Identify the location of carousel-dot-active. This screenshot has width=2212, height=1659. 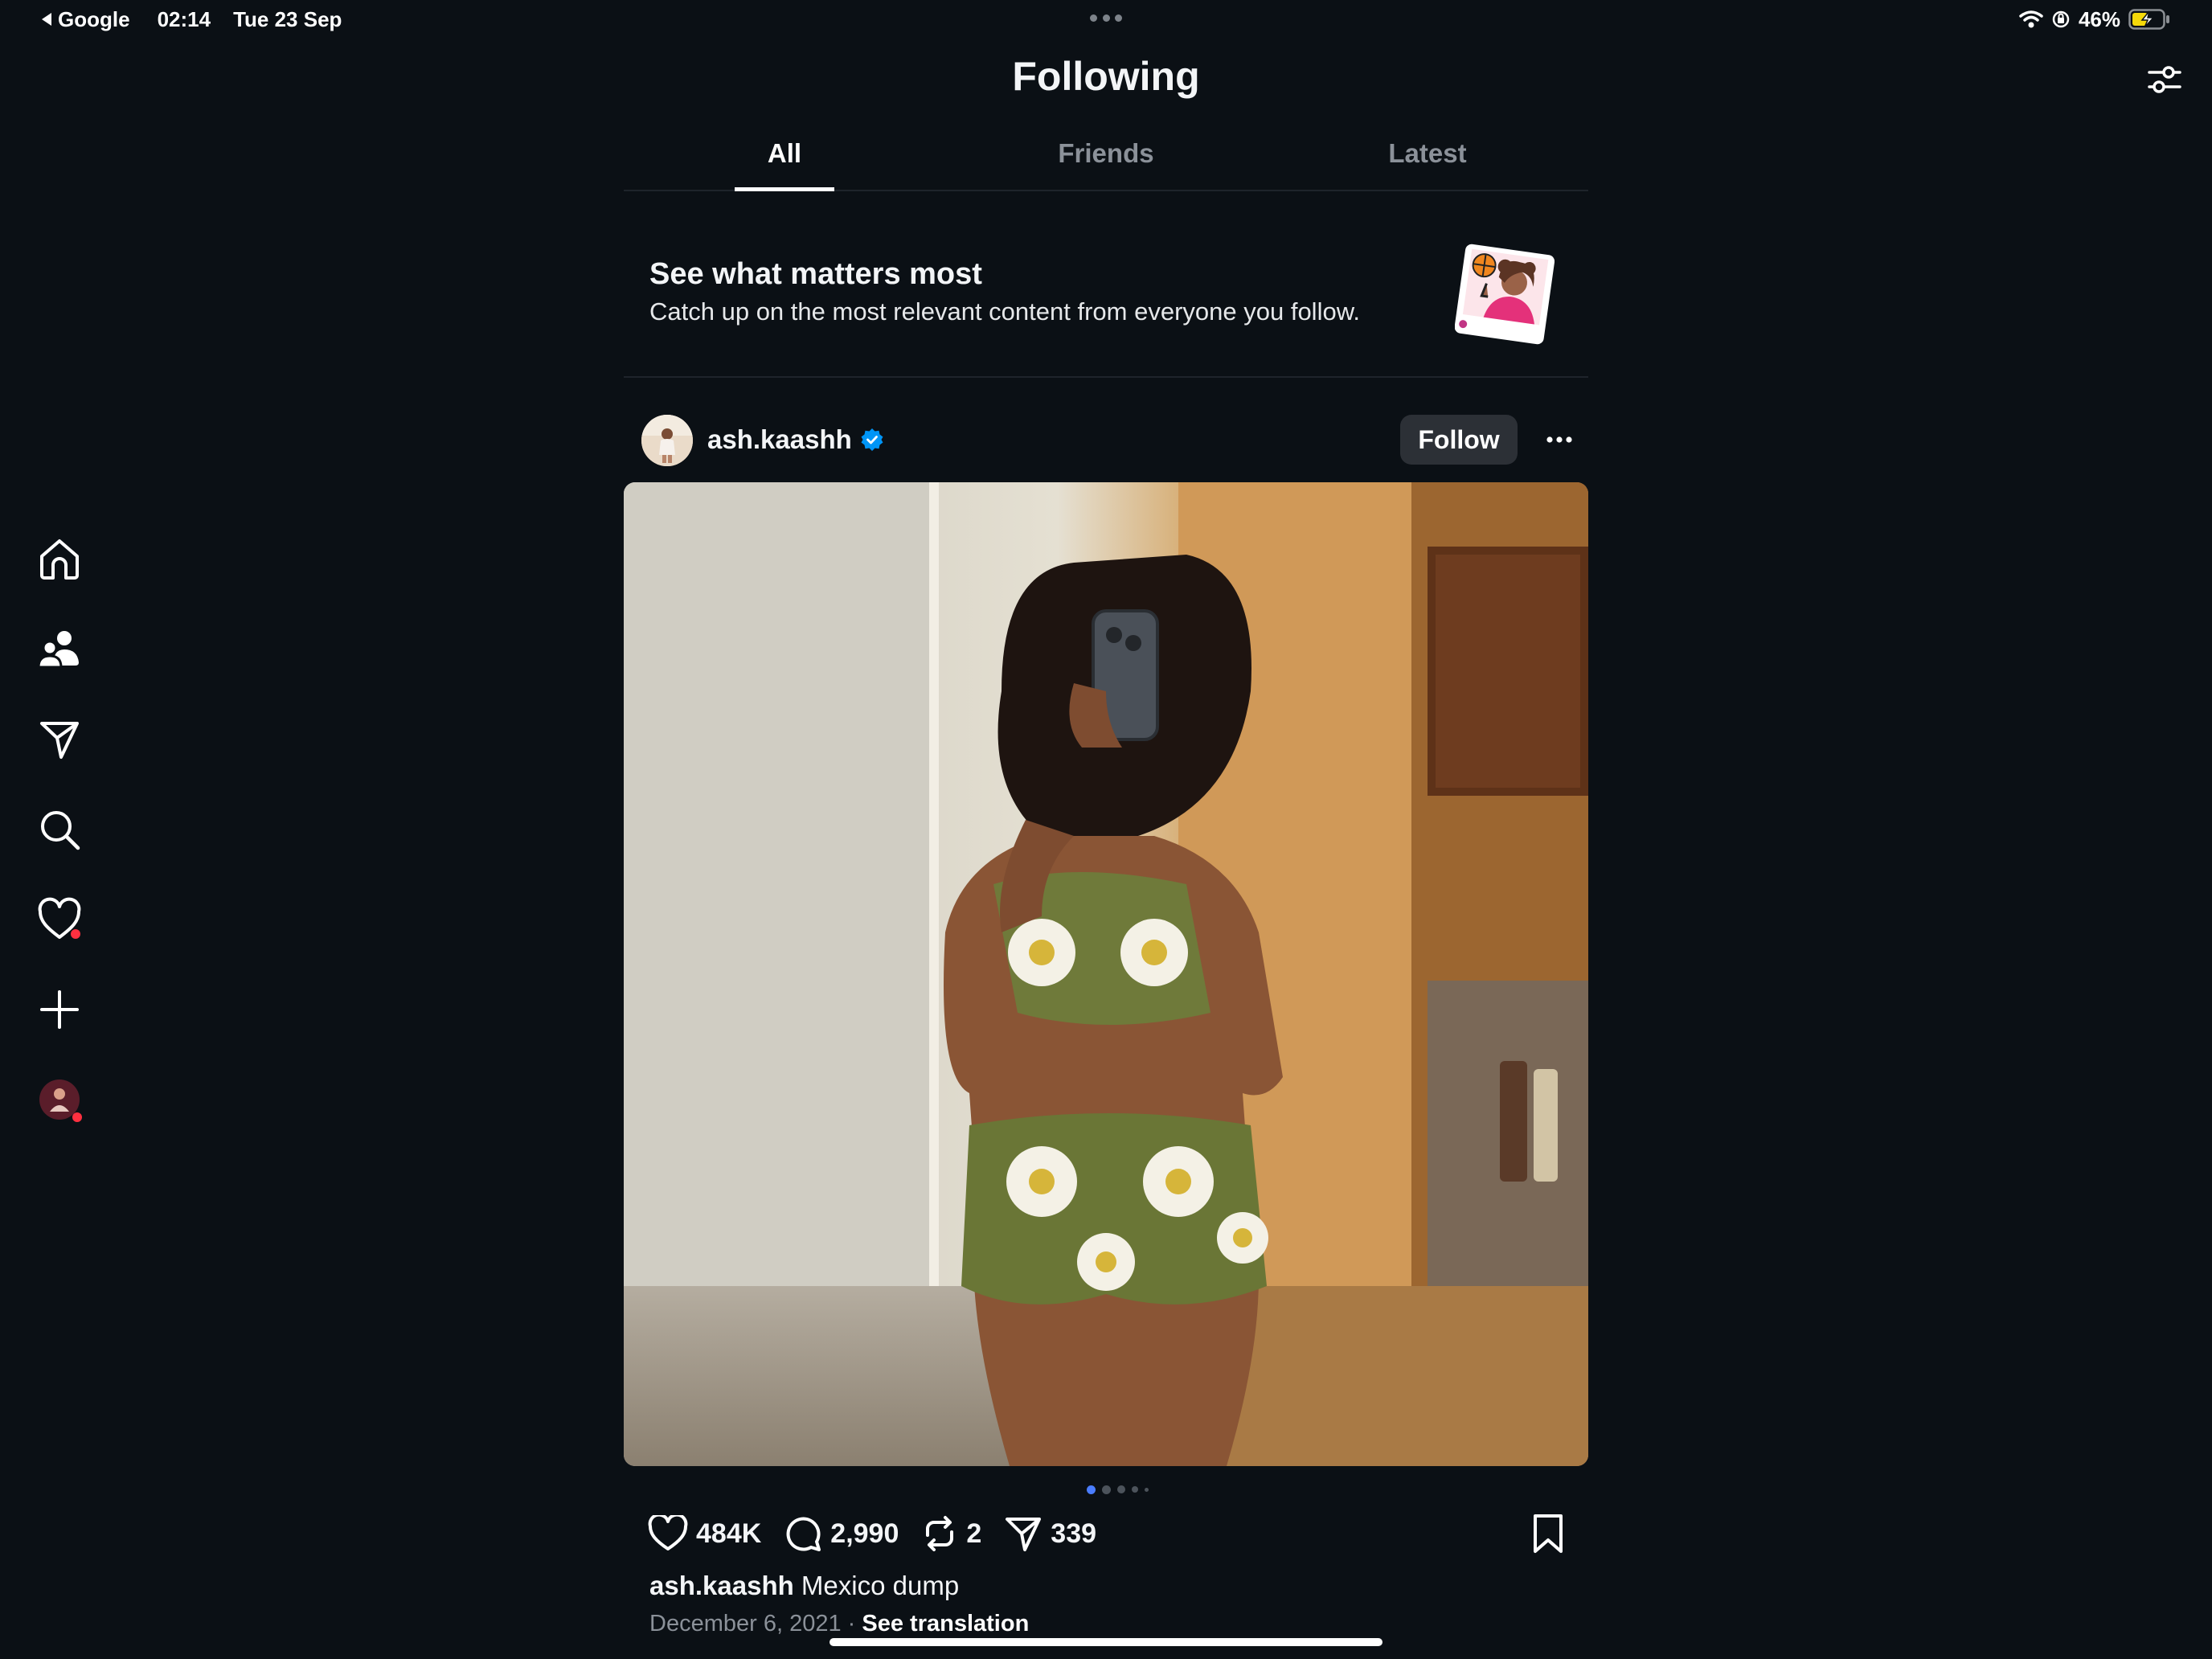
(1091, 1489).